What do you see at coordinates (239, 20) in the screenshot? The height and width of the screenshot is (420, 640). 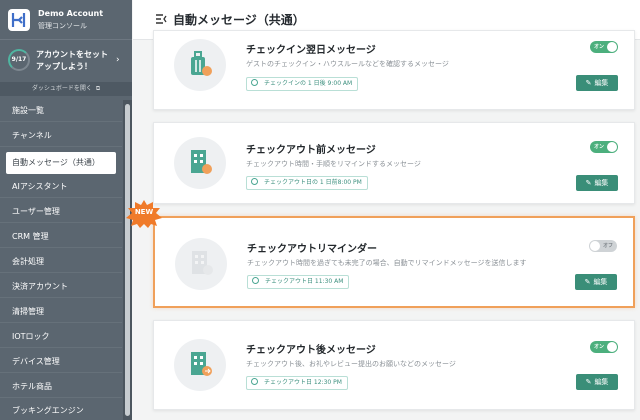 I see `page-title: 自動メッセージ（共通）` at bounding box center [239, 20].